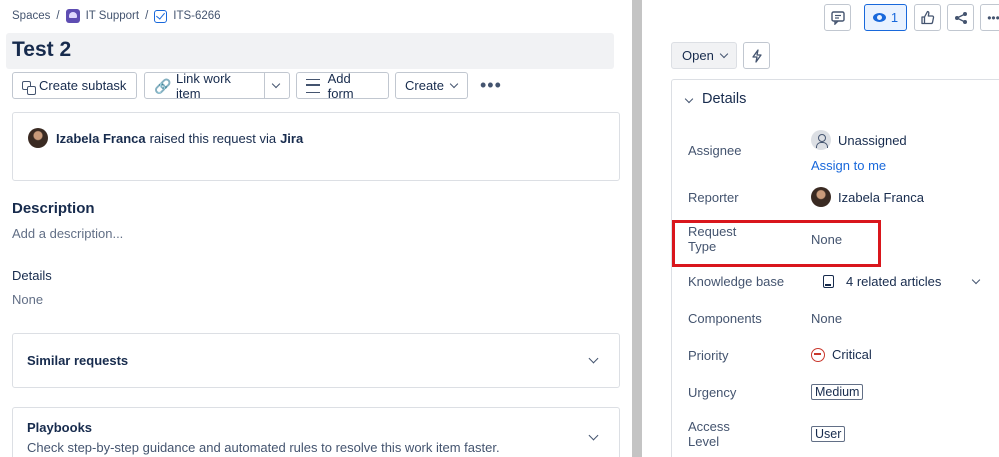 The height and width of the screenshot is (457, 999). I want to click on access-level-label: Access Level, so click(709, 434).